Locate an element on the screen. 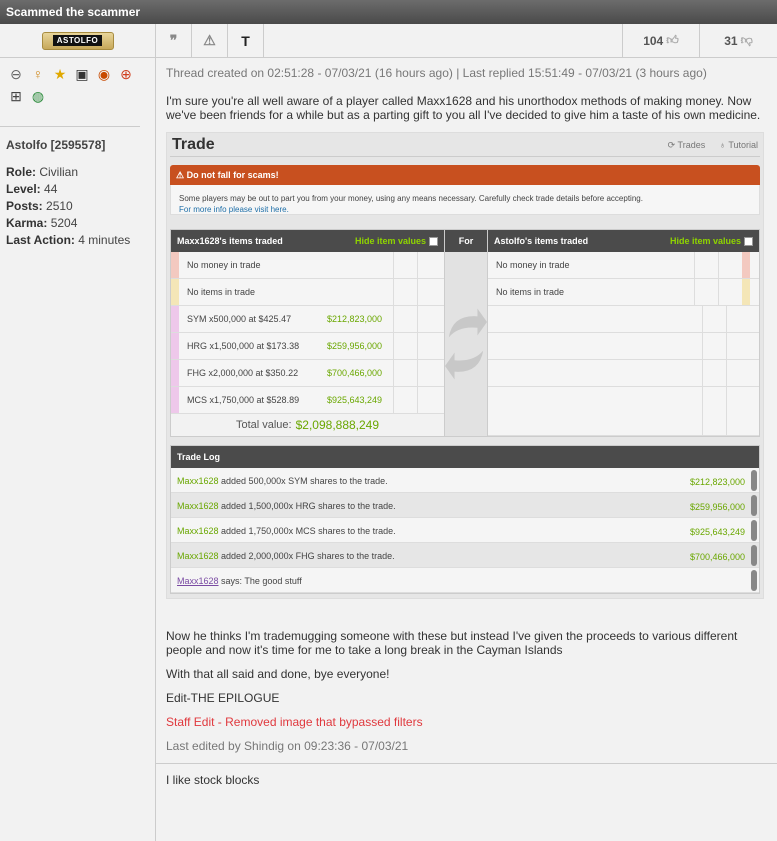  quote-button: ❞ is located at coordinates (174, 40).